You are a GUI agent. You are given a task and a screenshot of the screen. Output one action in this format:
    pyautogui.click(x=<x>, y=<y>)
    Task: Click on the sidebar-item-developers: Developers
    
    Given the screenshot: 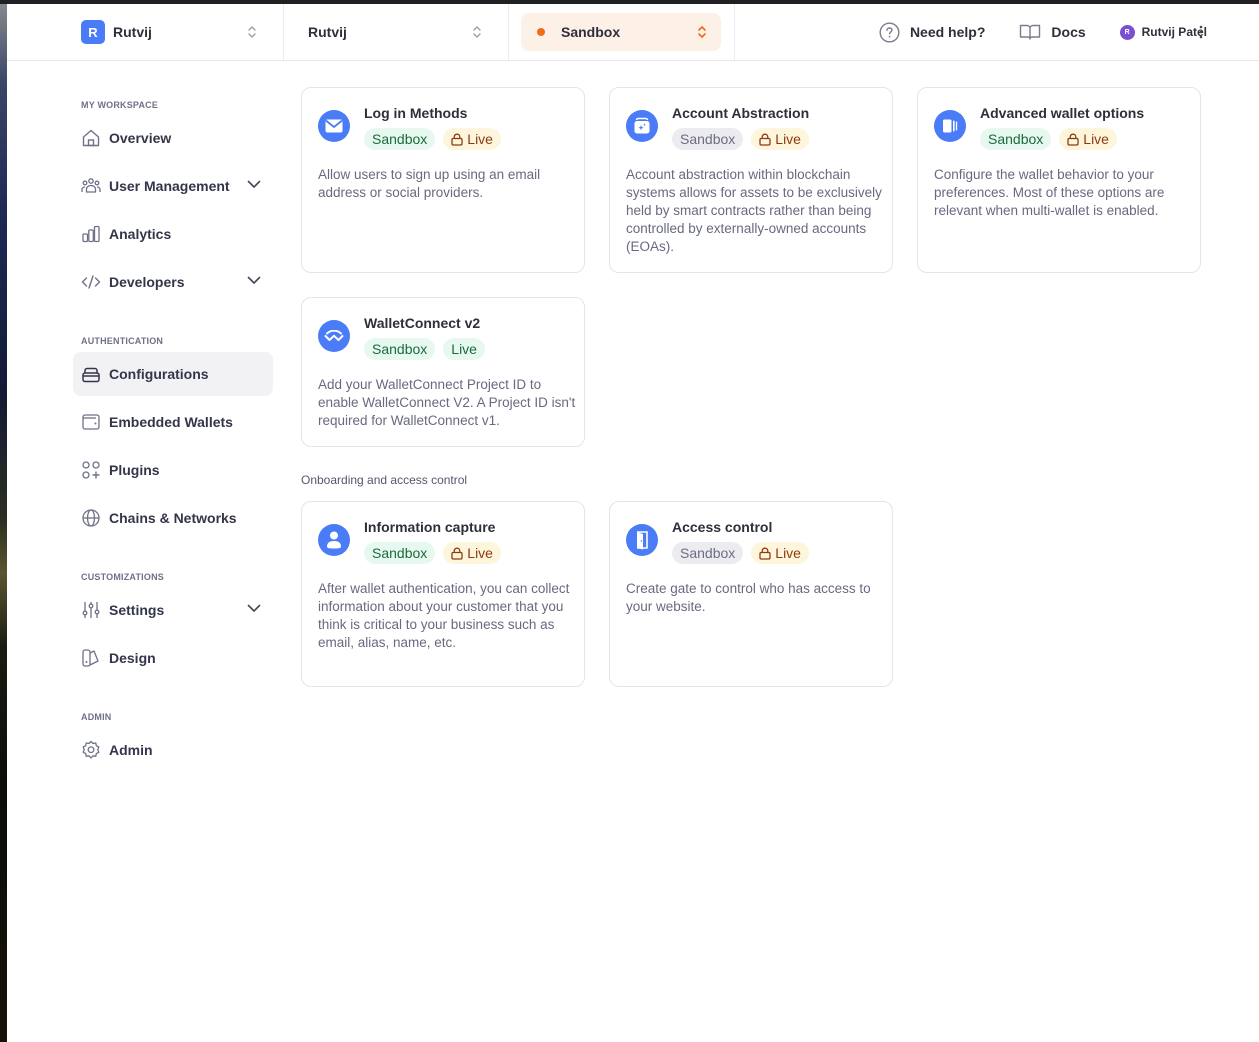 What is the action you would take?
    pyautogui.click(x=173, y=282)
    